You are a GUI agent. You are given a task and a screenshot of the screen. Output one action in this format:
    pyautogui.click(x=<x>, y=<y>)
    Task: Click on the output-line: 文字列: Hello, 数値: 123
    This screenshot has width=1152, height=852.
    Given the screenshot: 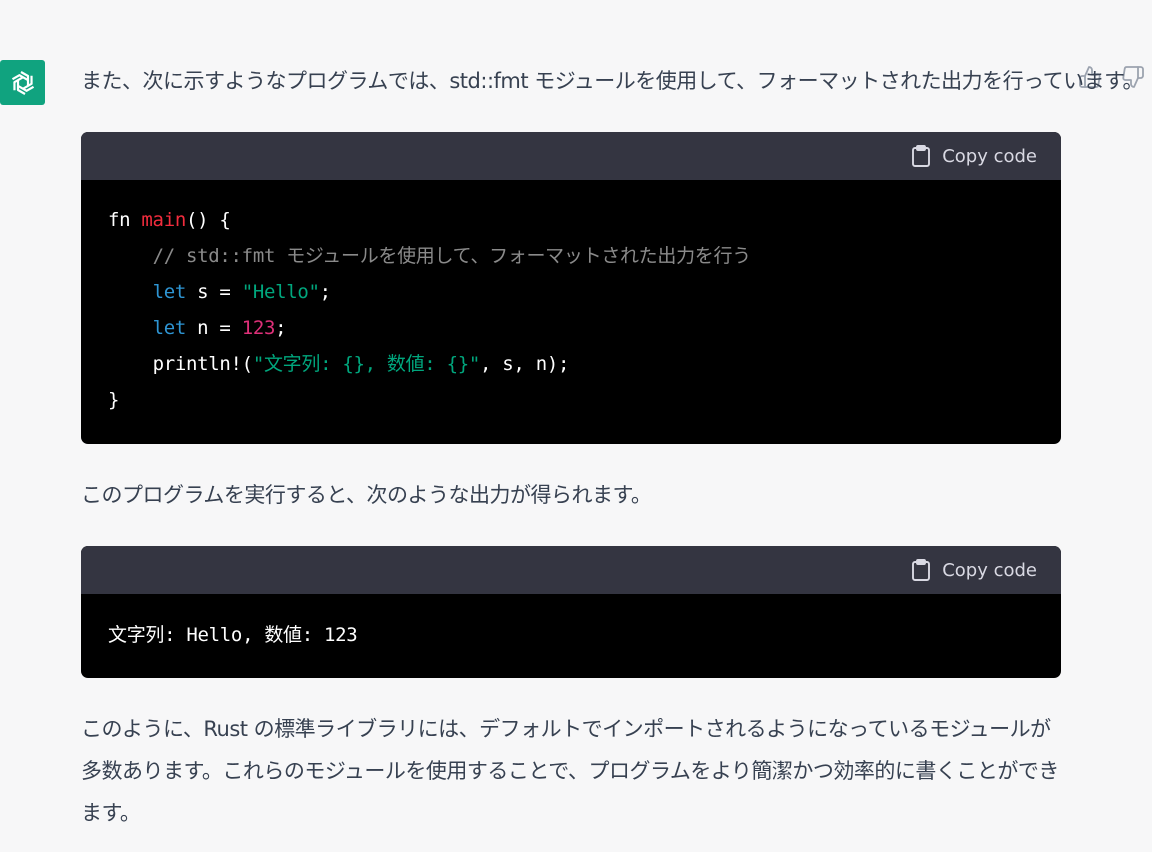 What is the action you would take?
    pyautogui.click(x=233, y=635)
    